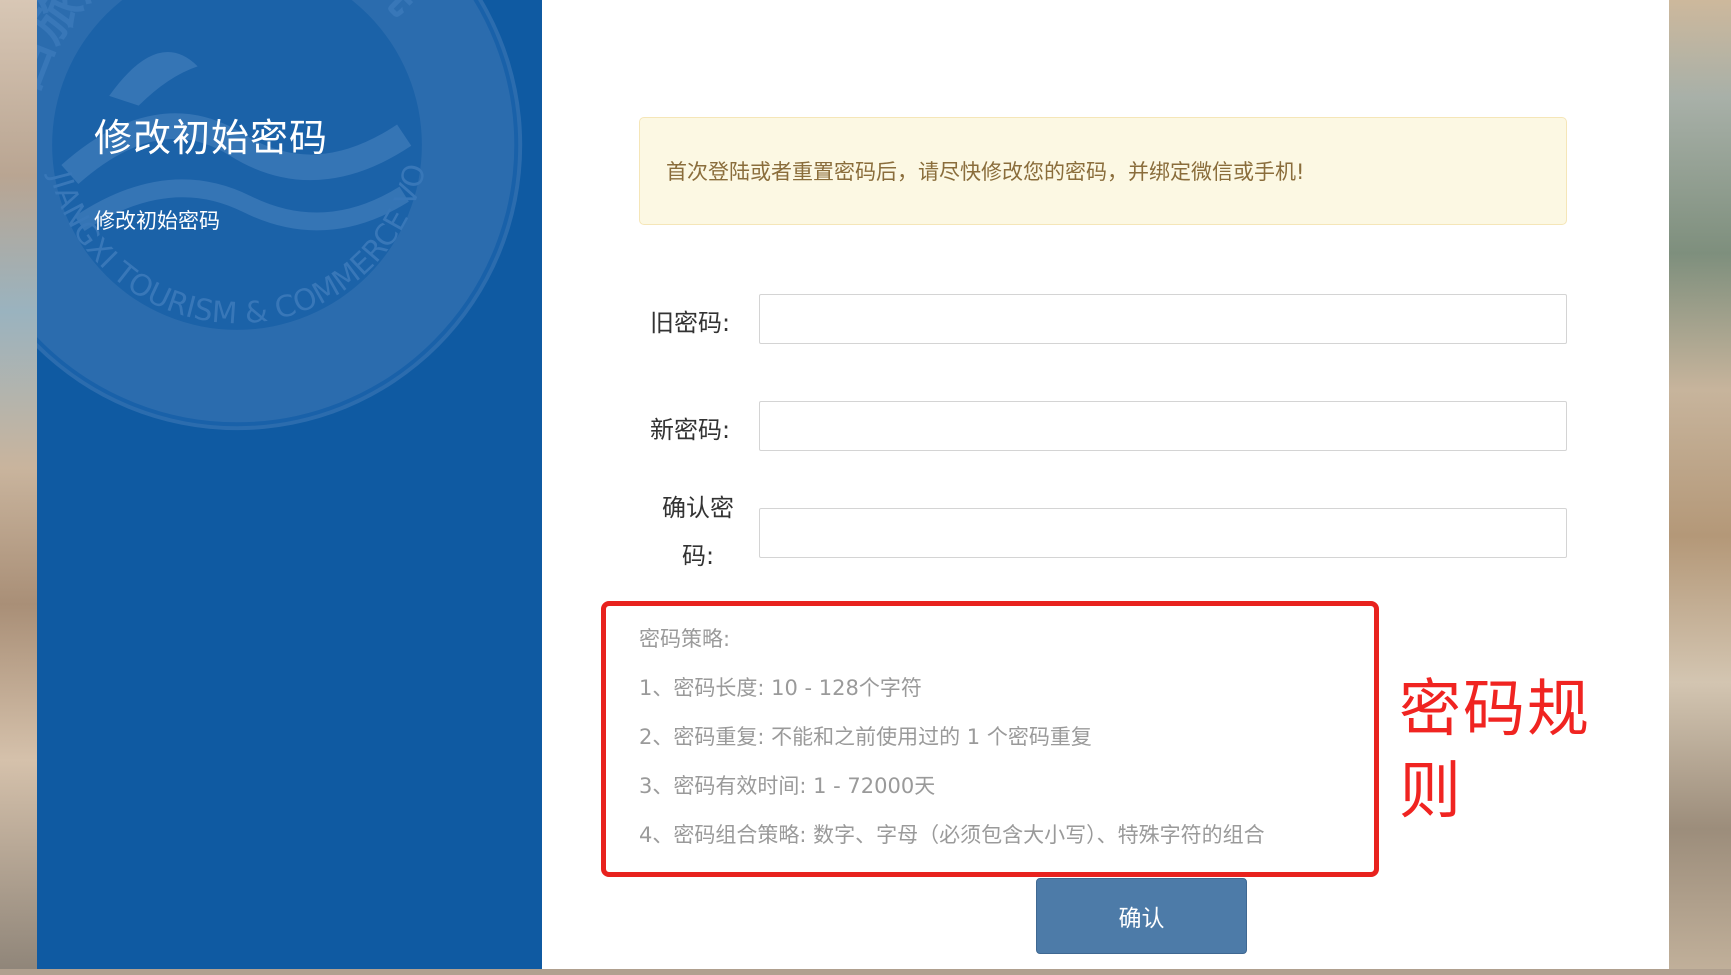  I want to click on password-policy-rule: 4、密码组合策略: 数字、字母（必须包含大小写）、特殊字符的组合, so click(952, 835).